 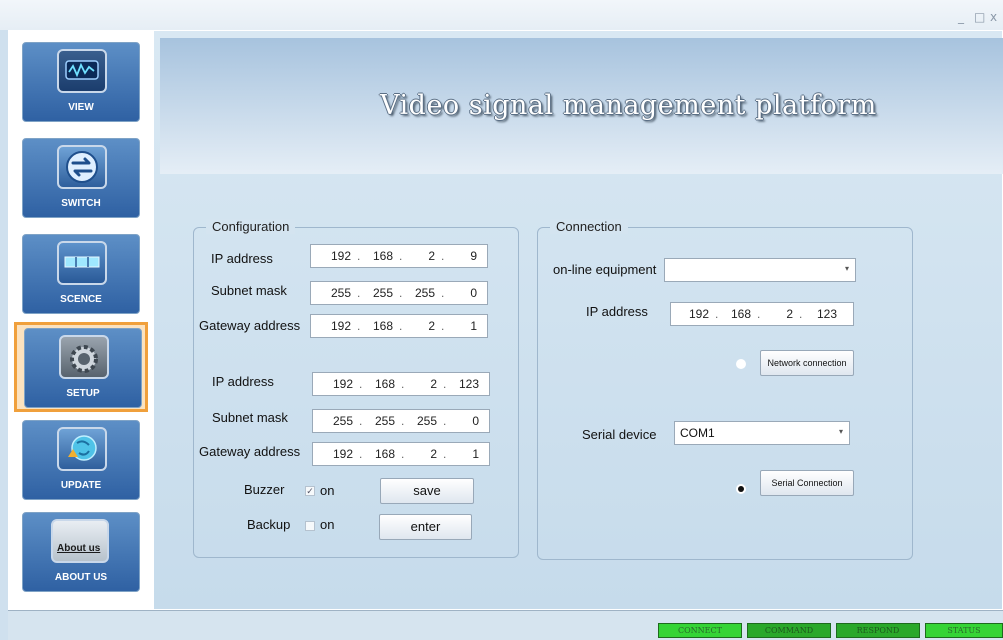 I want to click on sidebar-item-view: VIEW, so click(x=81, y=82).